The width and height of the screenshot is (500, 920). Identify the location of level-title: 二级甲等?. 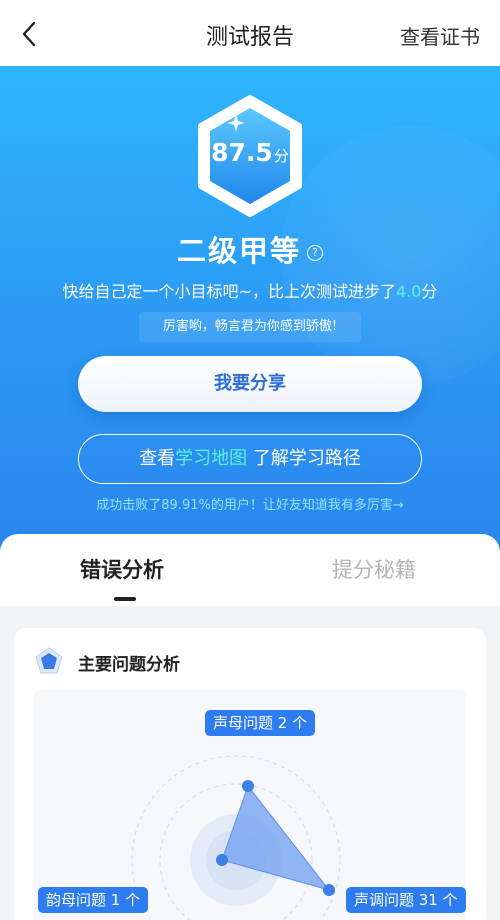
(250, 249).